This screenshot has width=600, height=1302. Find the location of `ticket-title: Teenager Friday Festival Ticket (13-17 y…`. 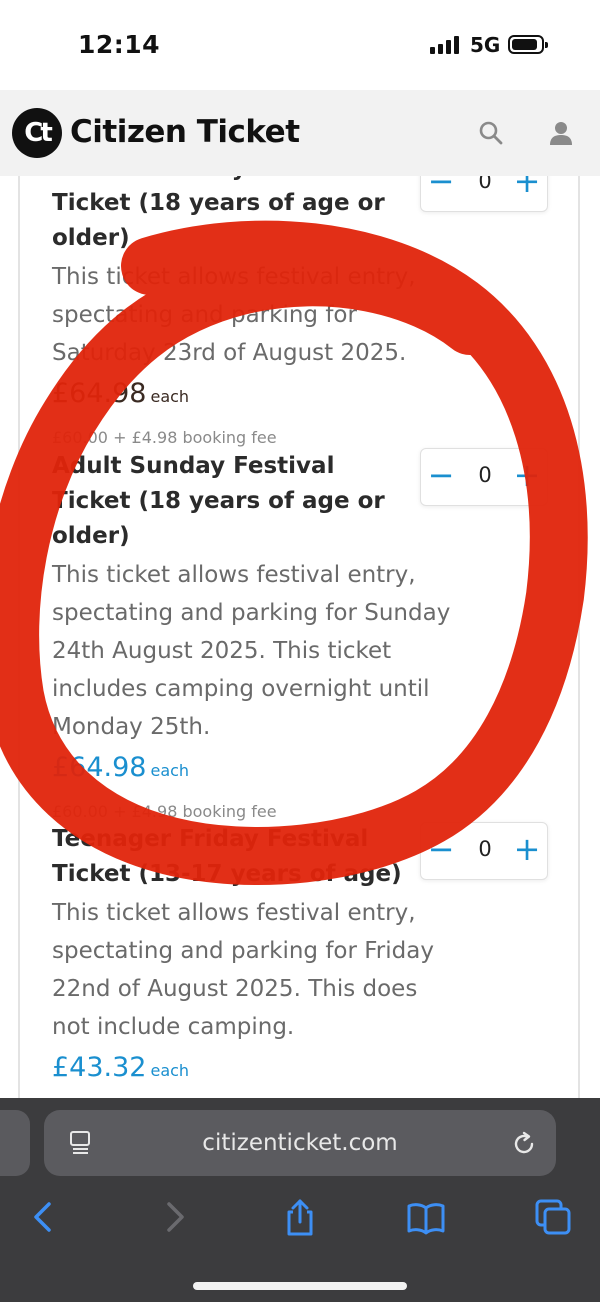

ticket-title: Teenager Friday Festival Ticket (13-17 y… is located at coordinates (227, 856).